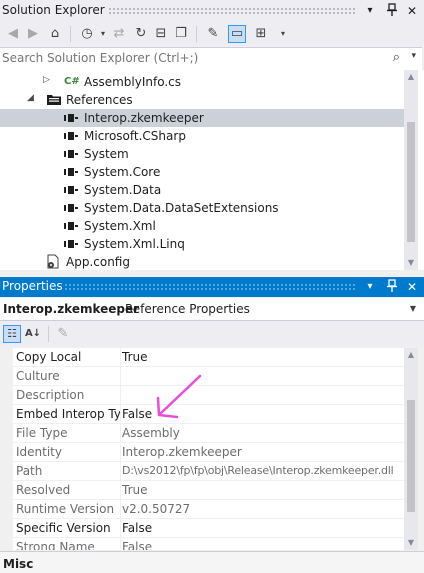  I want to click on tree-vertical-scrollbar: ▲ ▼, so click(411, 170).